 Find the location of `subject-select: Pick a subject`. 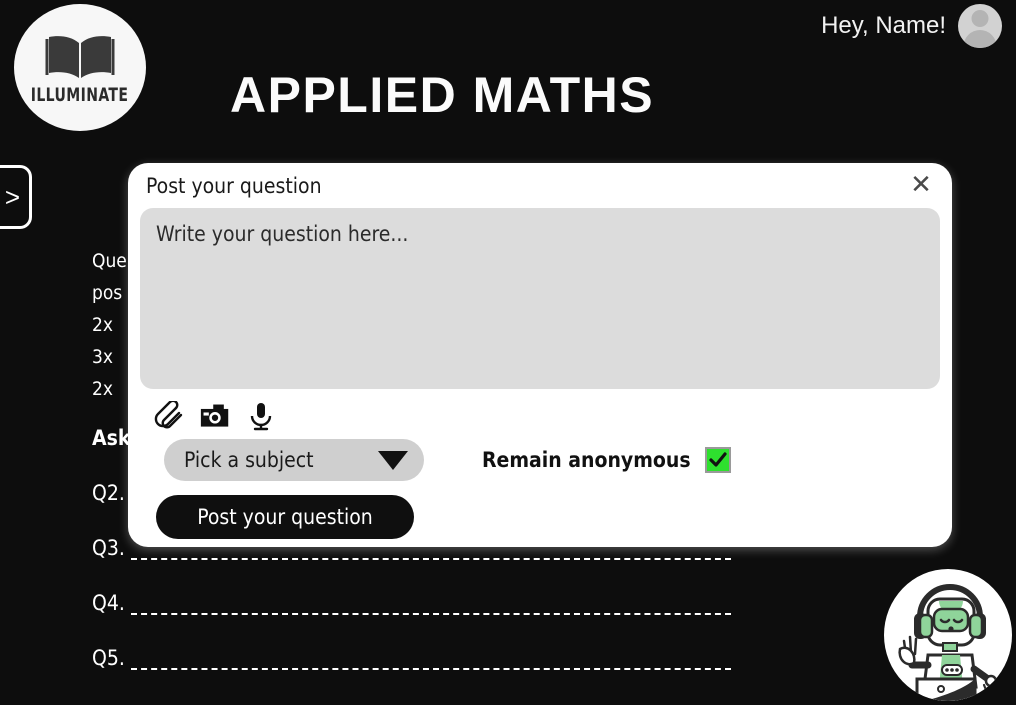

subject-select: Pick a subject is located at coordinates (294, 460).